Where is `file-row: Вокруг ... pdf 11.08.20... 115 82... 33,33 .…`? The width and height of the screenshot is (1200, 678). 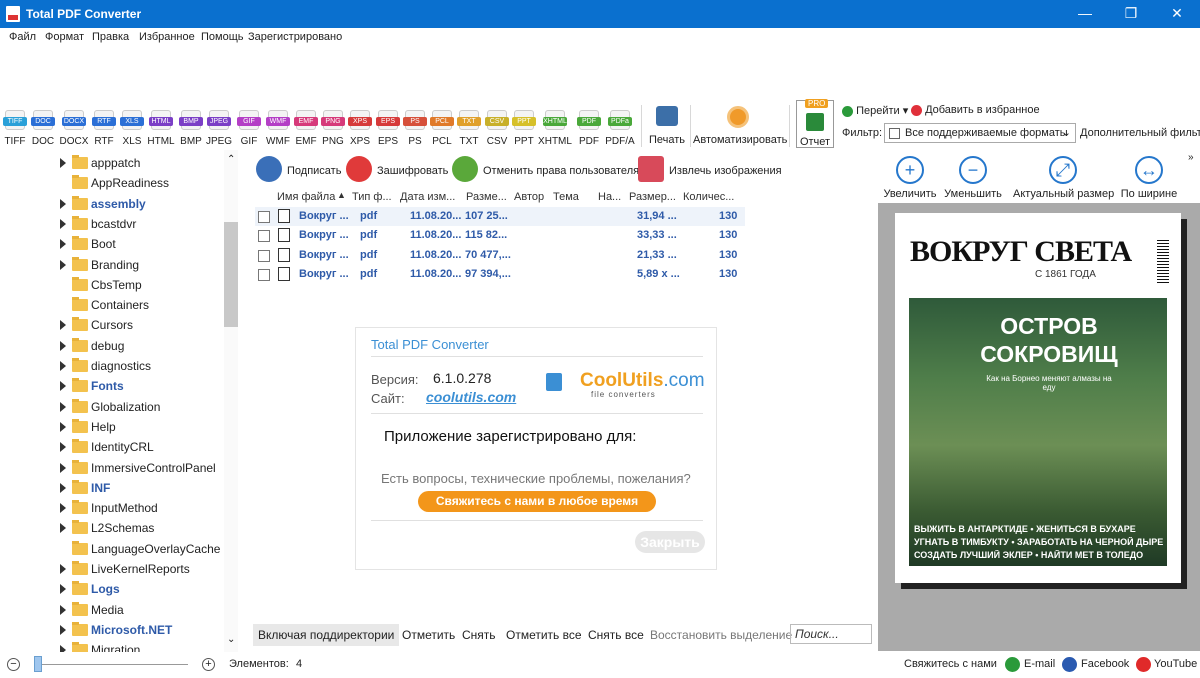
file-row: Вокруг ... pdf 11.08.20... 115 82... 33,33 .… is located at coordinates (500, 235).